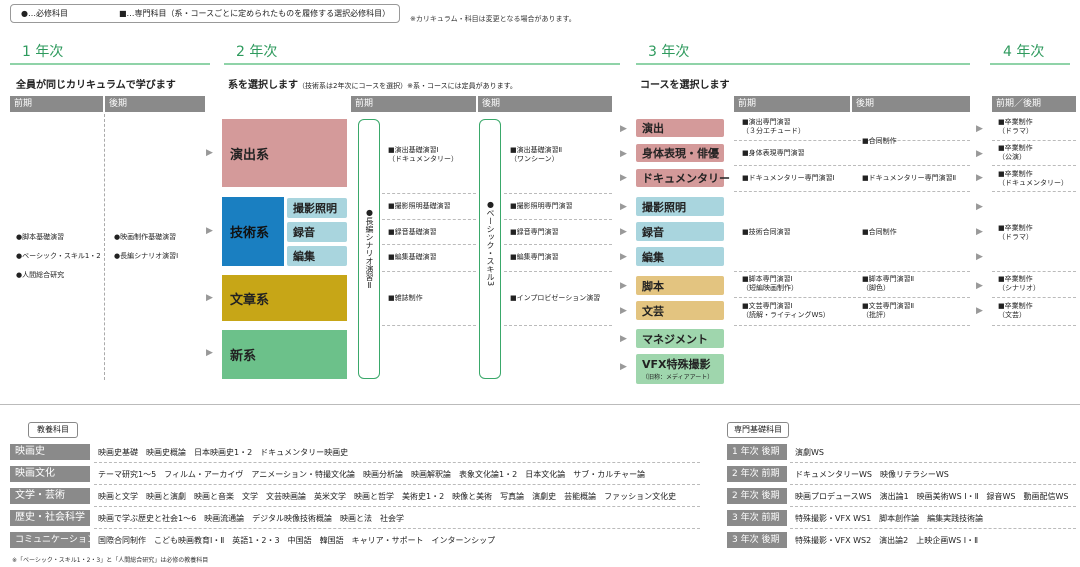 This screenshot has height=567, width=1080. Describe the element at coordinates (767, 306) in the screenshot. I see `y3-first-item: ■文芸専門演習Ⅰ` at that location.